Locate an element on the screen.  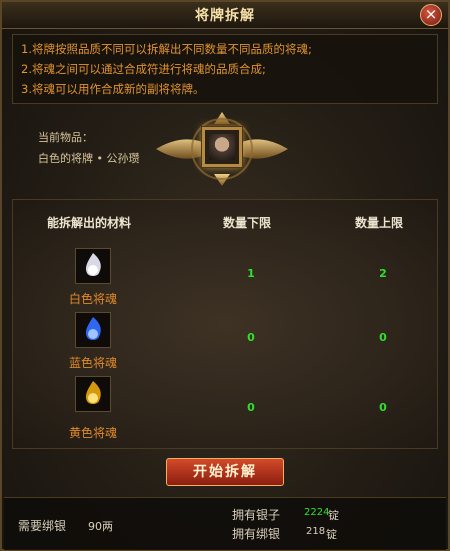
rule-3: 3.将魂可以用作合成新的副将将牌。 is located at coordinates (113, 89).